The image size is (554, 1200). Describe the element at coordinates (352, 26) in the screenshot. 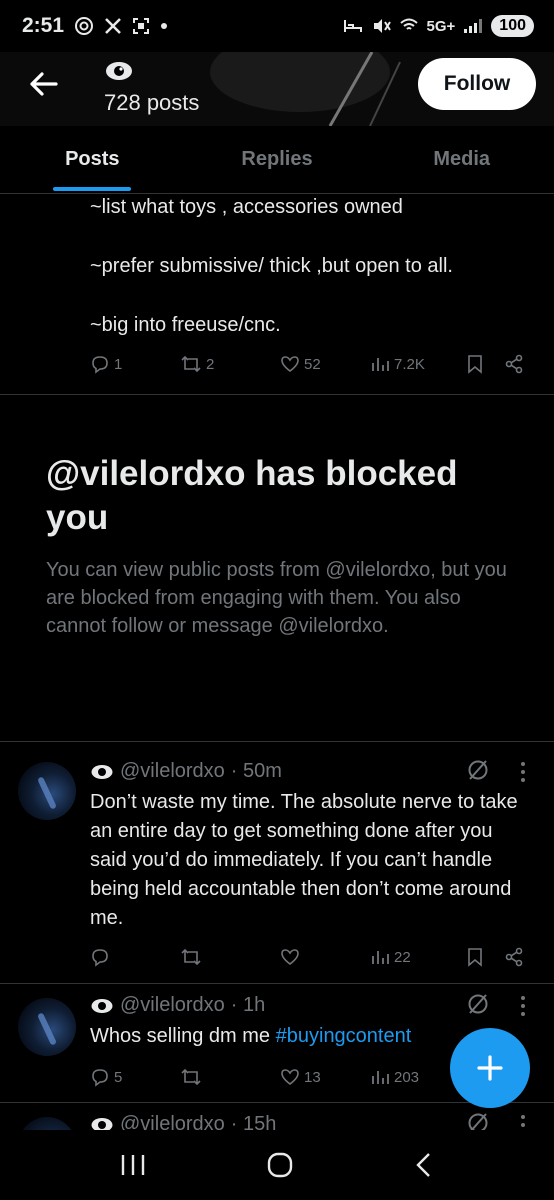

I see `bed-icon` at that location.